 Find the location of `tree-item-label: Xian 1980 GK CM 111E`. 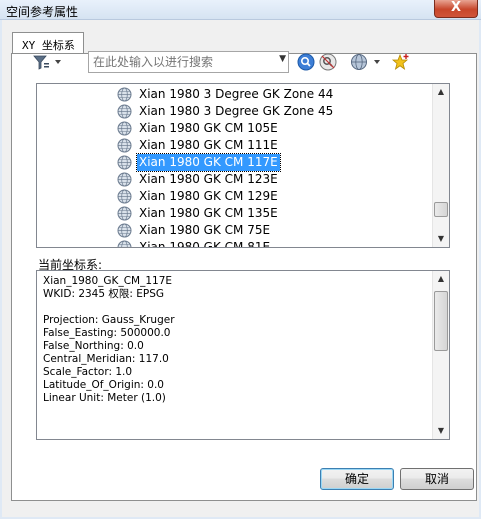

tree-item-label: Xian 1980 GK CM 111E is located at coordinates (208, 145).